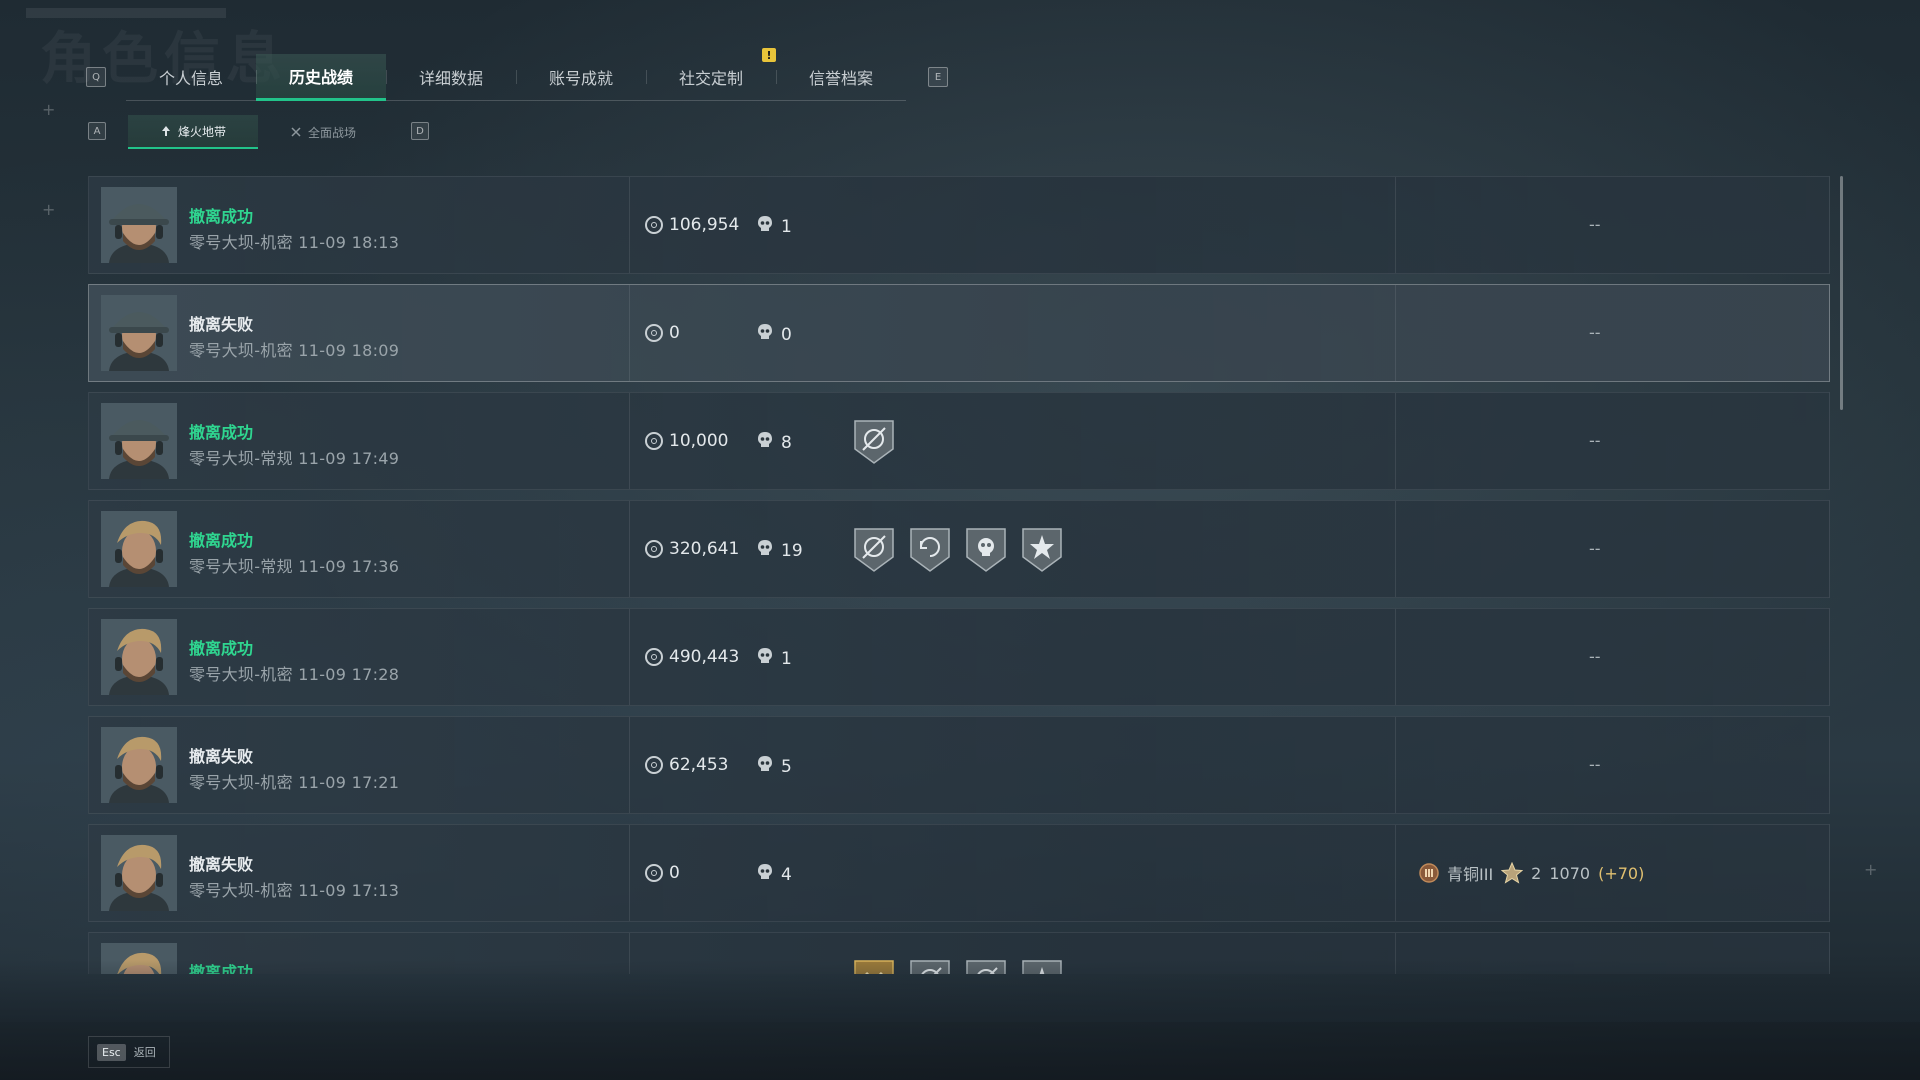 This screenshot has height=1080, width=1920. Describe the element at coordinates (331, 132) in the screenshot. I see `subtab-label: 全面战场` at that location.